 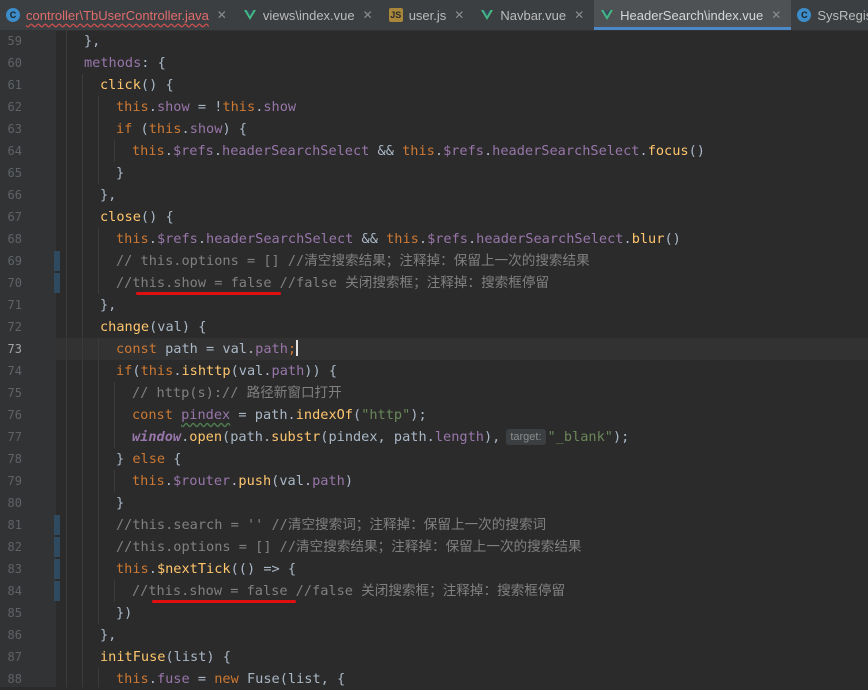 I want to click on code-text: const pindex = path.indexOf("http");, so click(x=279, y=415).